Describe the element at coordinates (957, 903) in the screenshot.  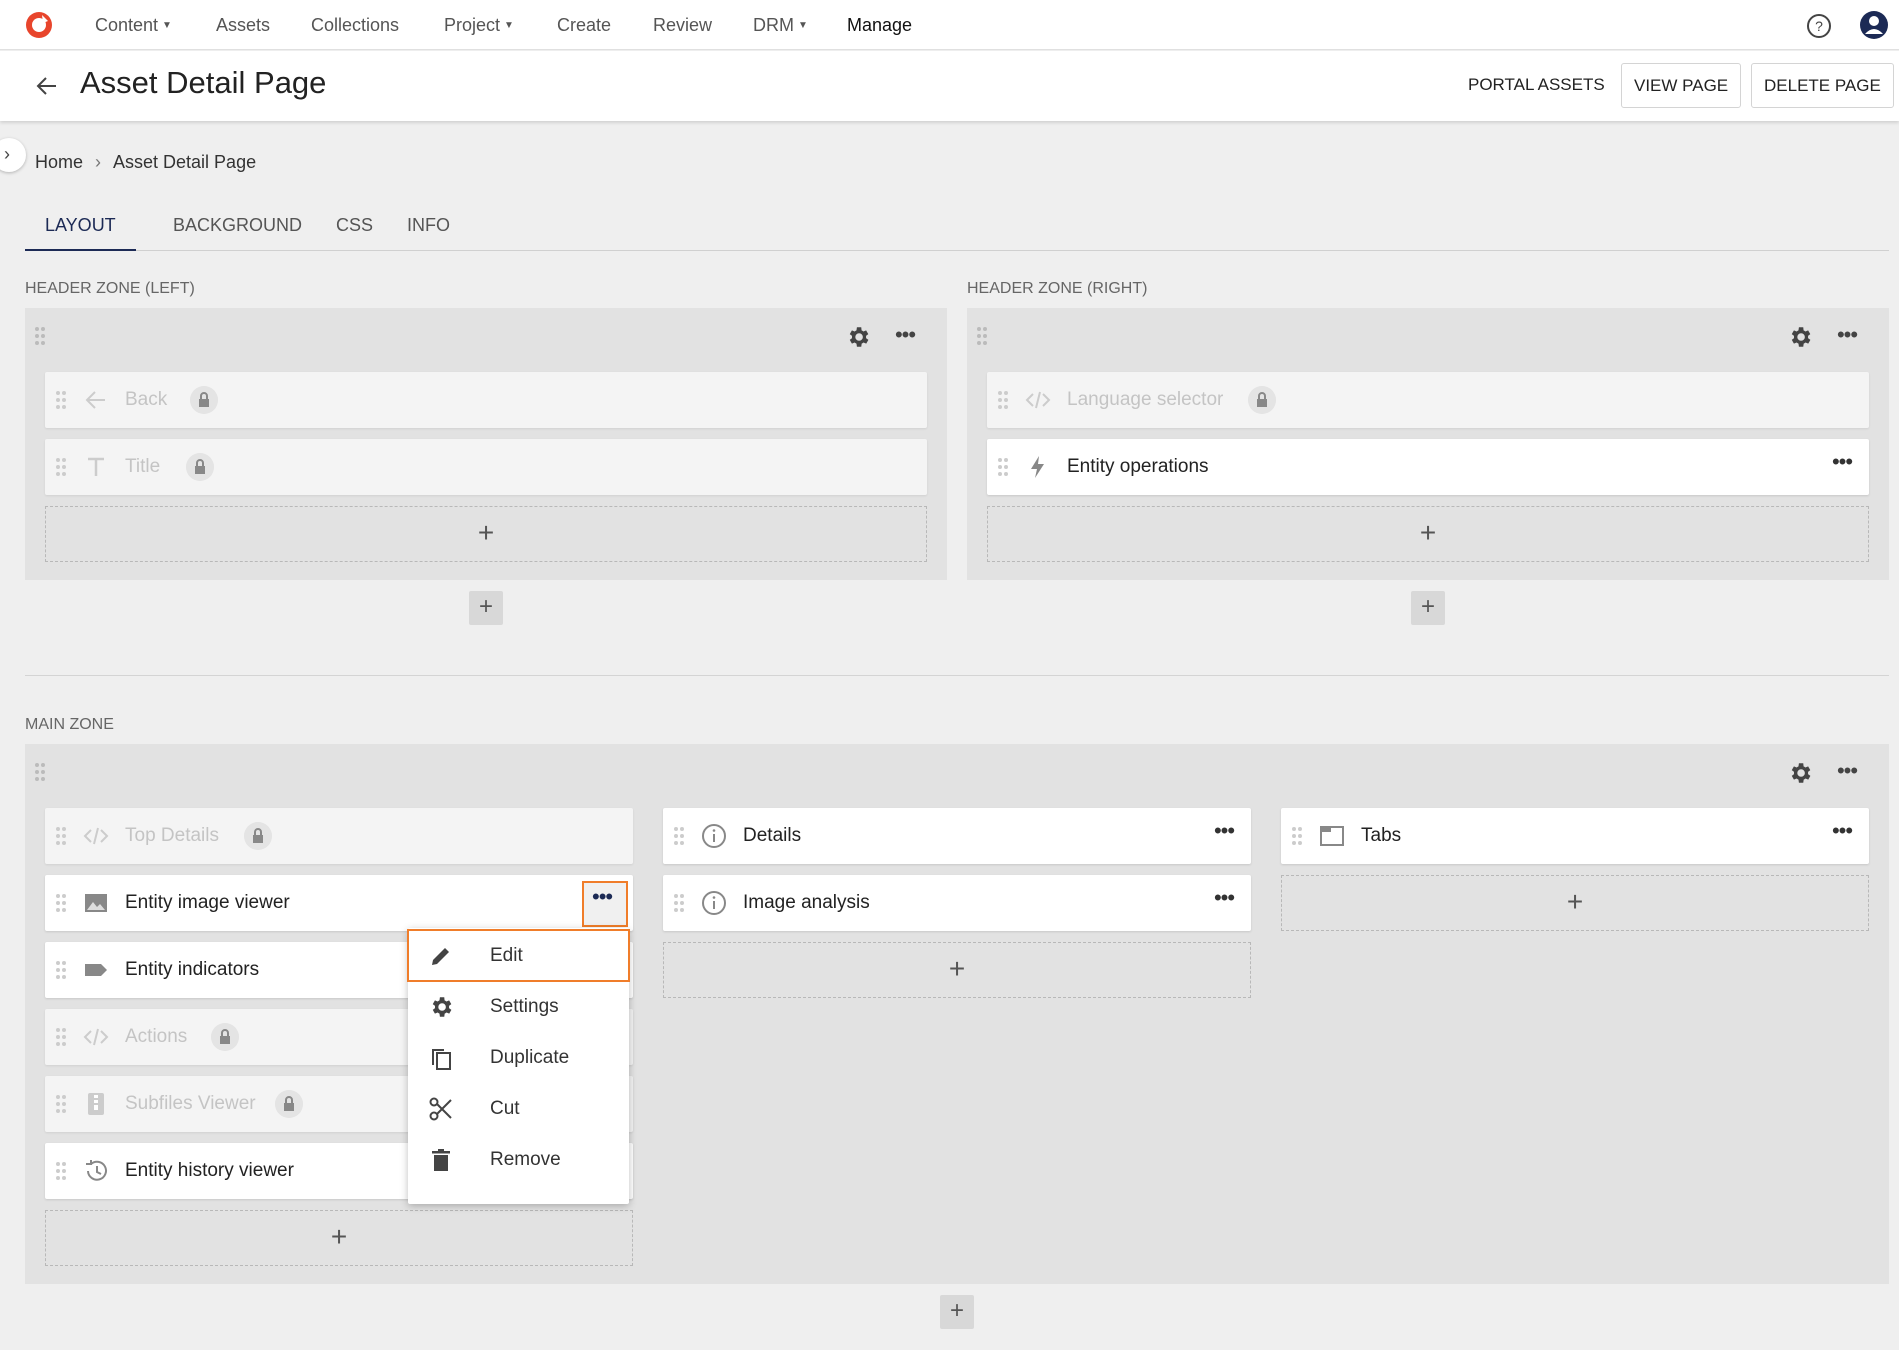
I see `widget-image-analysis: Image analysis •••` at that location.